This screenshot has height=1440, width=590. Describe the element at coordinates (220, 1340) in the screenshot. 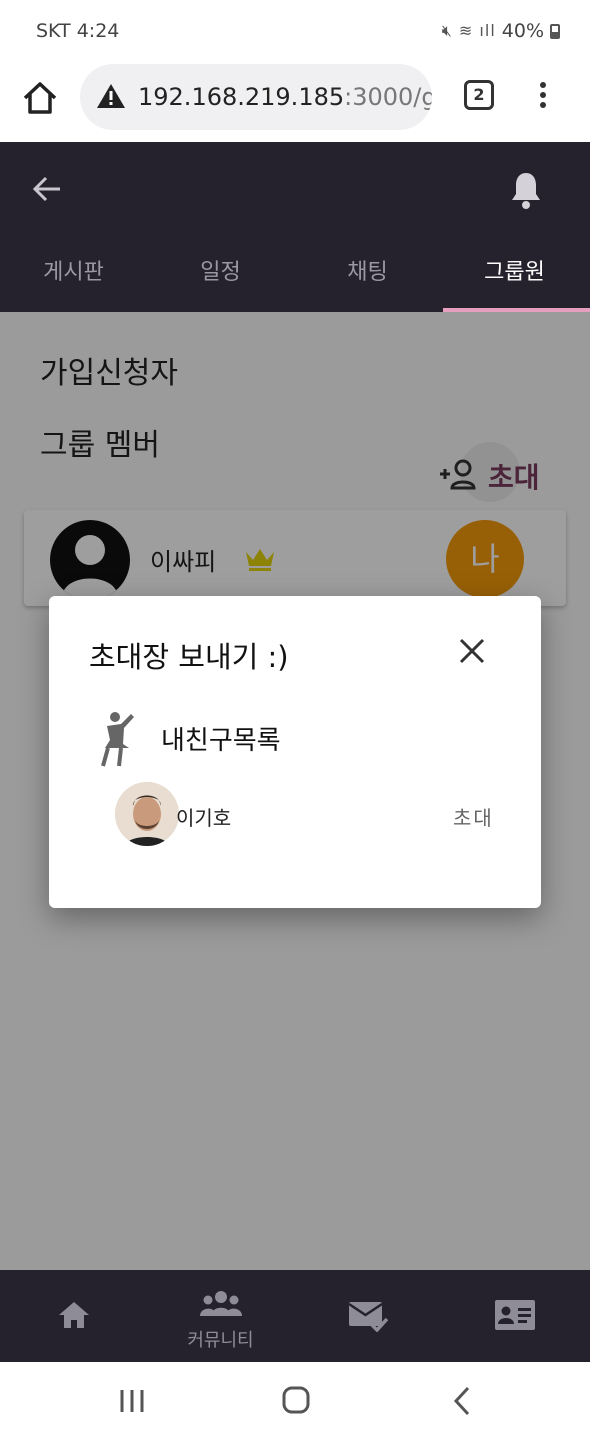

I see `nav-community-label: 커뮤니티` at that location.